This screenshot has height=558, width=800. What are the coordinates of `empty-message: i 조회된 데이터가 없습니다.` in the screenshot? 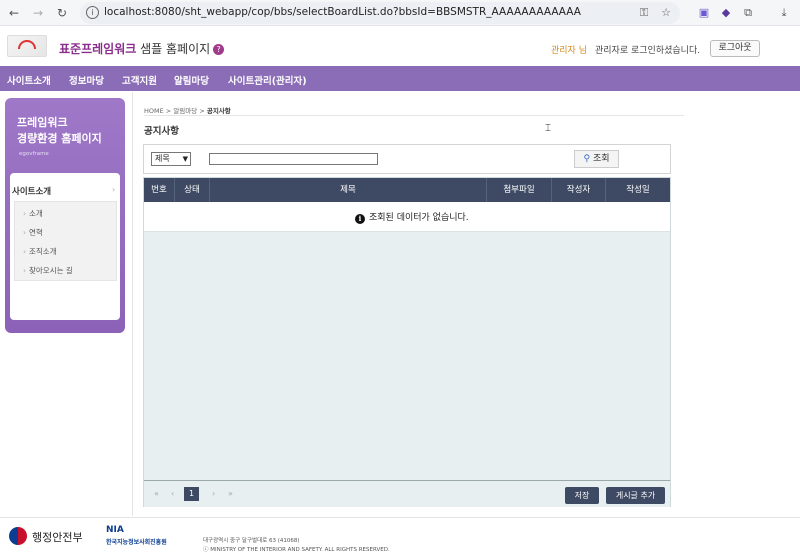 It's located at (412, 217).